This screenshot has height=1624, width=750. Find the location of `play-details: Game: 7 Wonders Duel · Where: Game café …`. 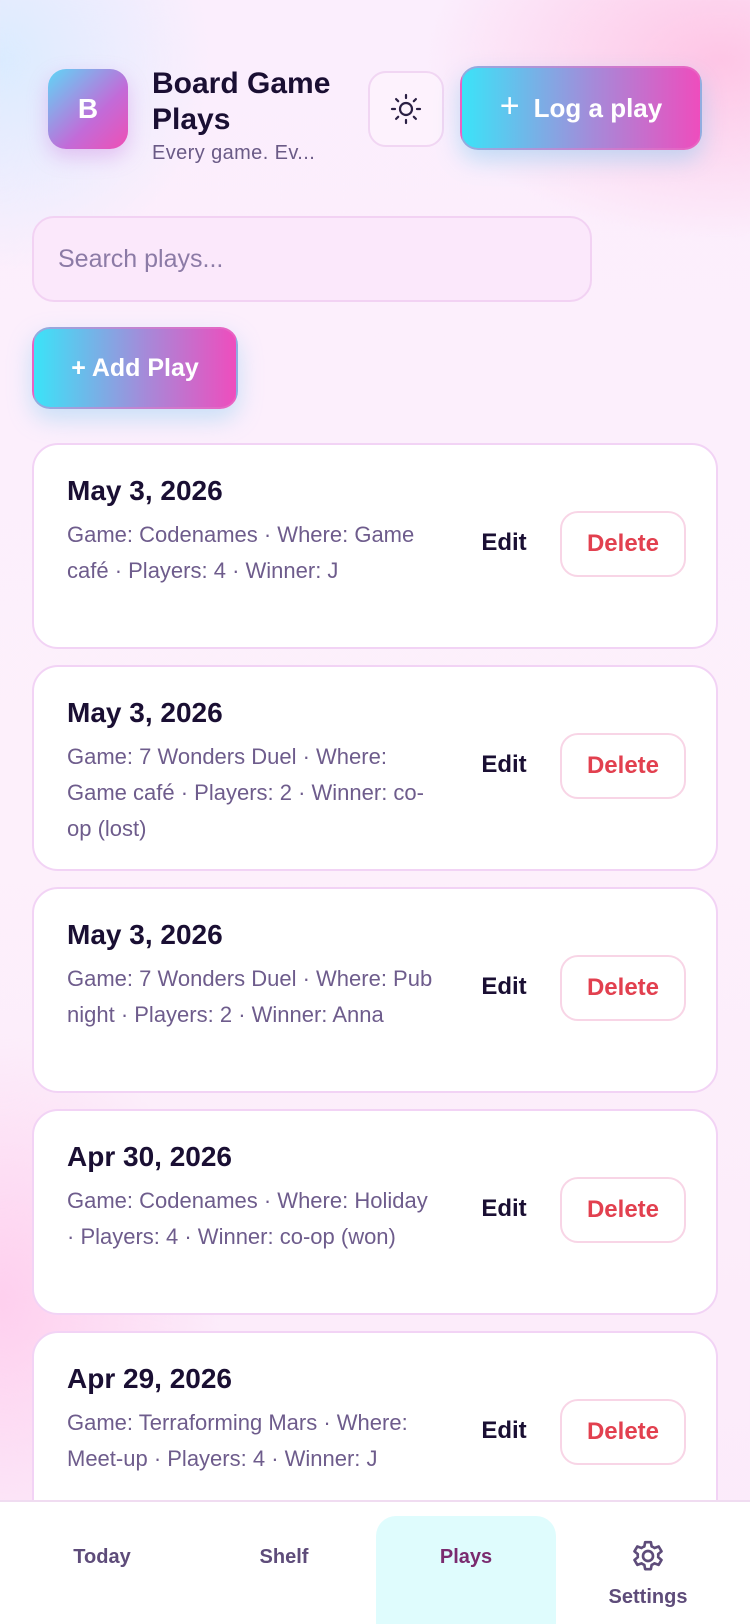

play-details: Game: 7 Wonders Duel · Where: Game café … is located at coordinates (245, 792).